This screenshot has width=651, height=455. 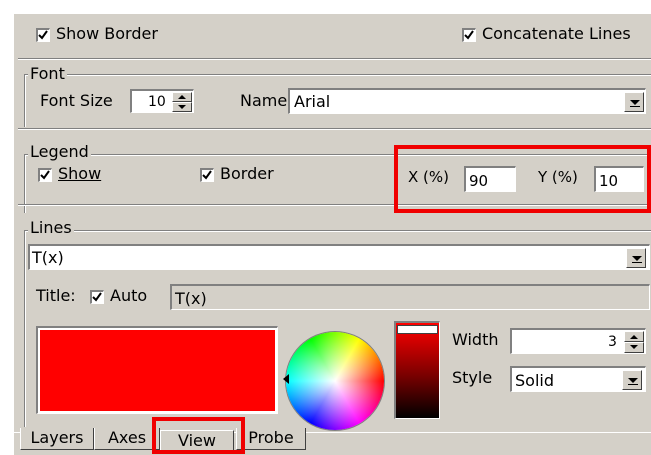 I want to click on line-width-up-button, so click(x=634, y=336).